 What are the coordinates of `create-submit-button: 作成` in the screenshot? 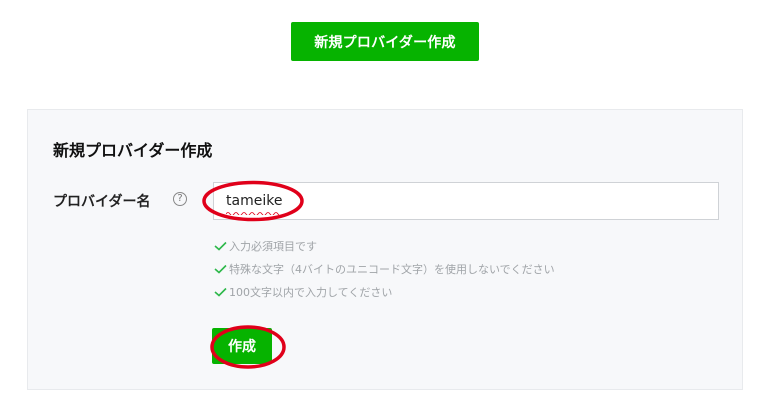 It's located at (242, 346).